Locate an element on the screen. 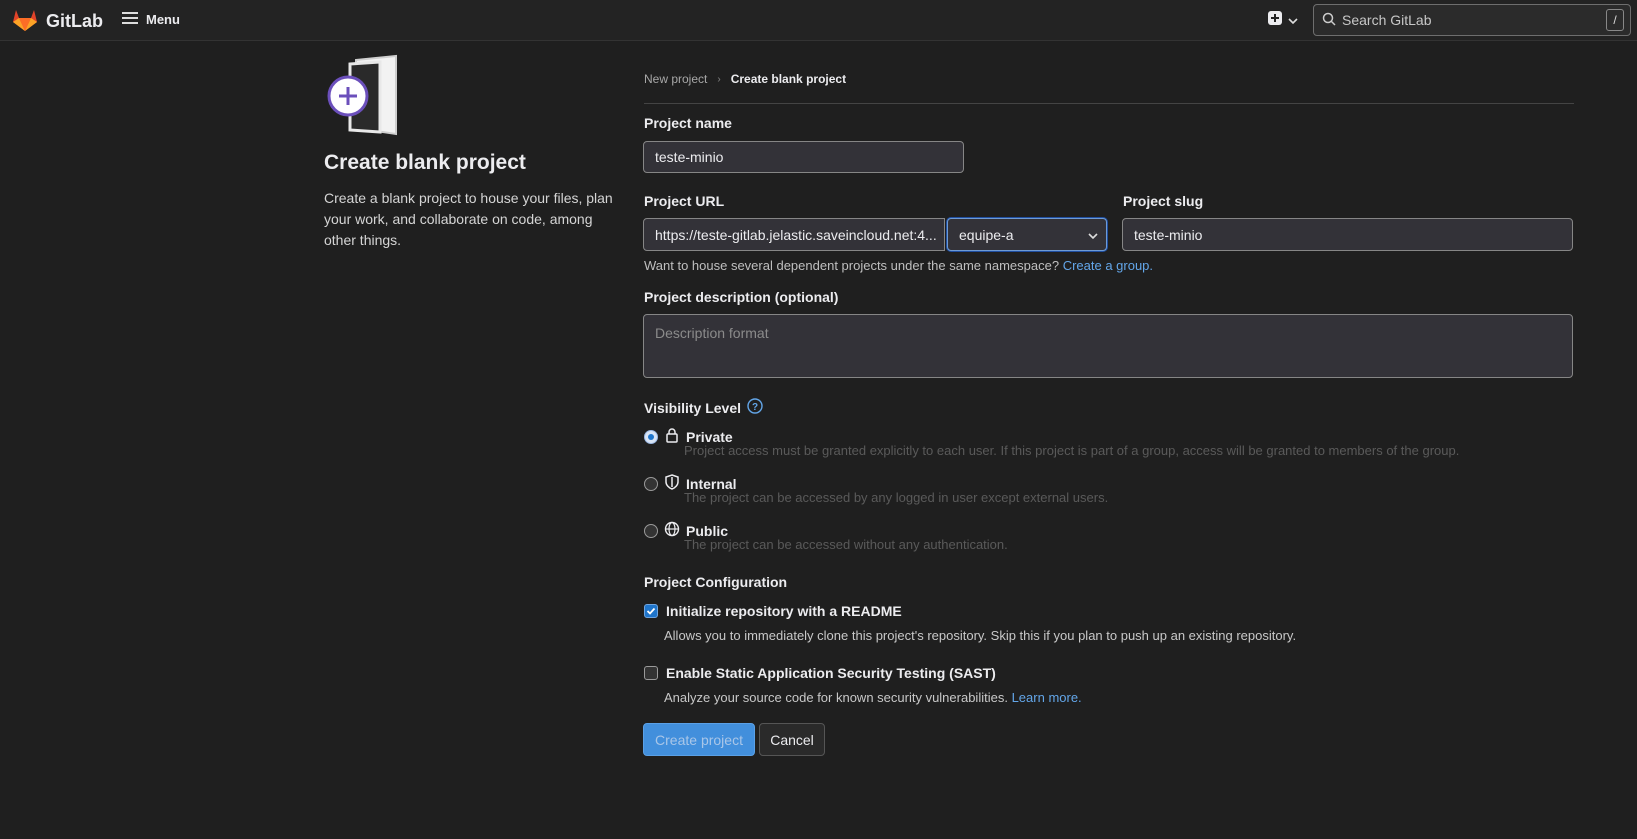 Image resolution: width=1637 pixels, height=839 pixels. namespace-value: equipe-a is located at coordinates (986, 234).